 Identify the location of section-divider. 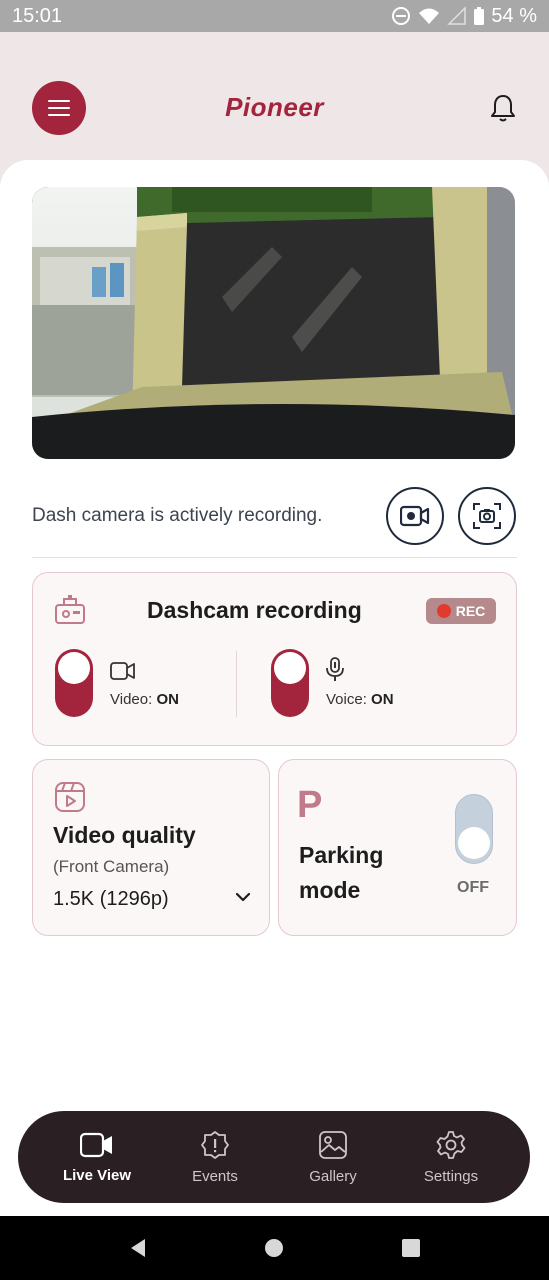
(274, 557).